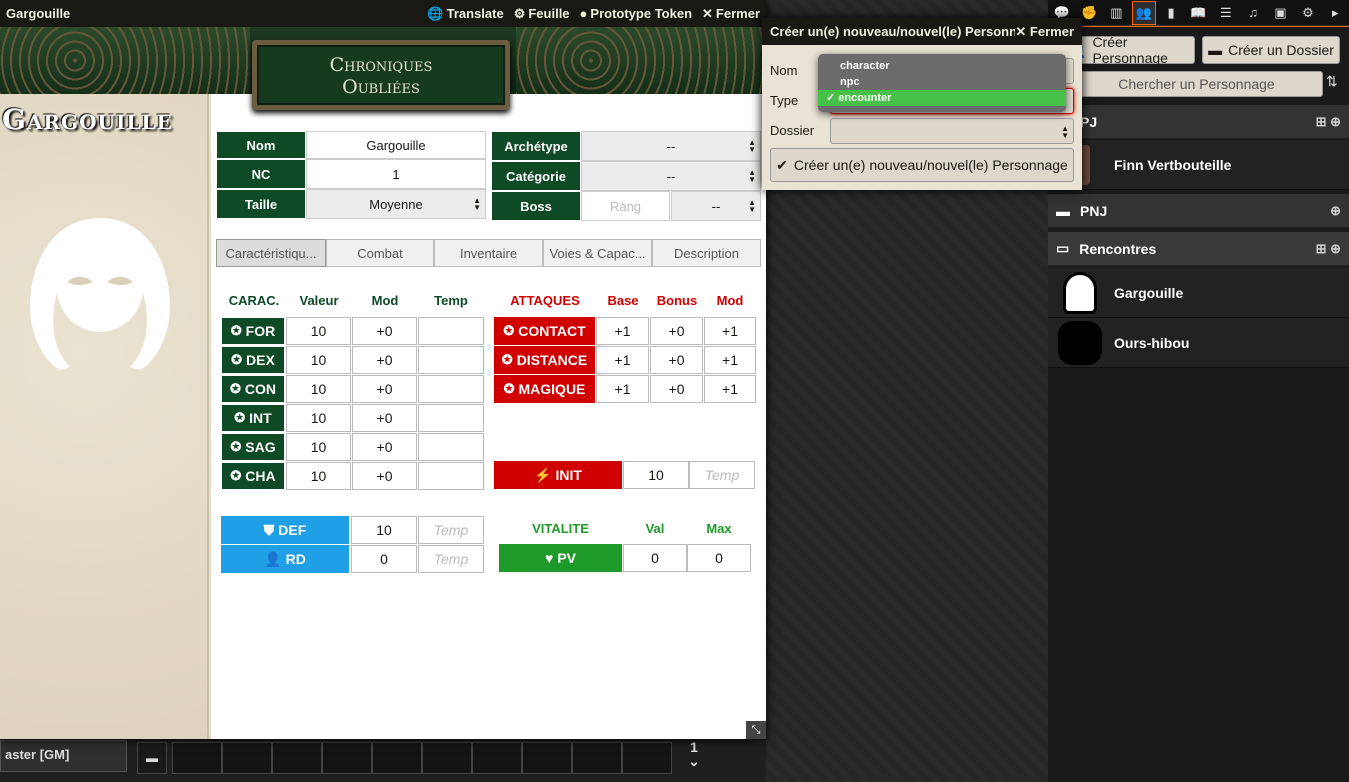 The height and width of the screenshot is (782, 1349). Describe the element at coordinates (1198, 165) in the screenshot. I see `actor-entry: Finn Vertbouteille` at that location.